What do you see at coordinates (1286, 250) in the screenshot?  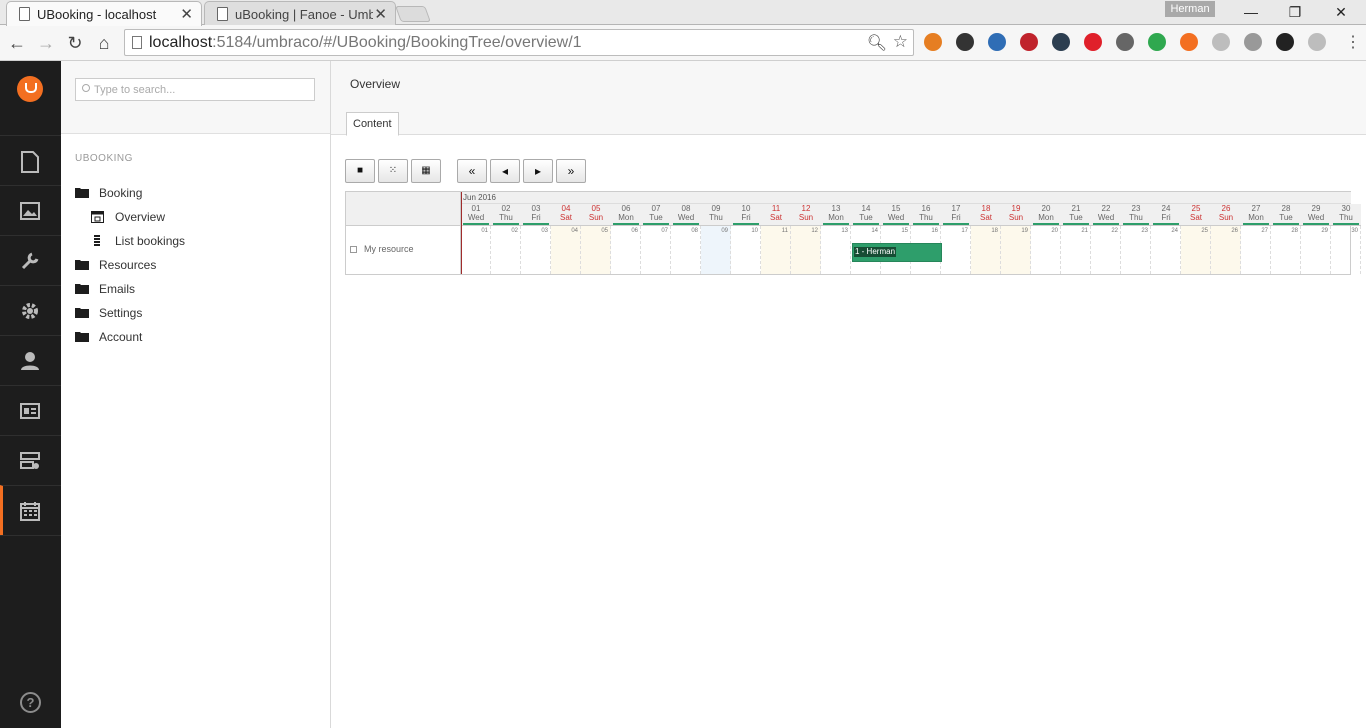 I see `day-cell: 28` at bounding box center [1286, 250].